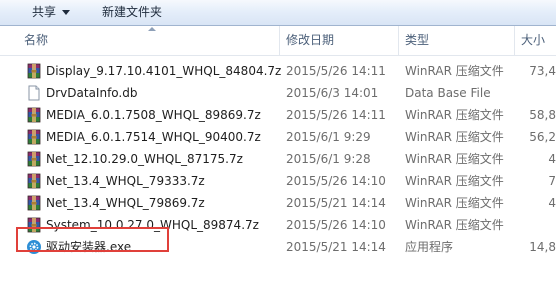 The image size is (556, 306). I want to click on sort-ascending-icon, so click(152, 29).